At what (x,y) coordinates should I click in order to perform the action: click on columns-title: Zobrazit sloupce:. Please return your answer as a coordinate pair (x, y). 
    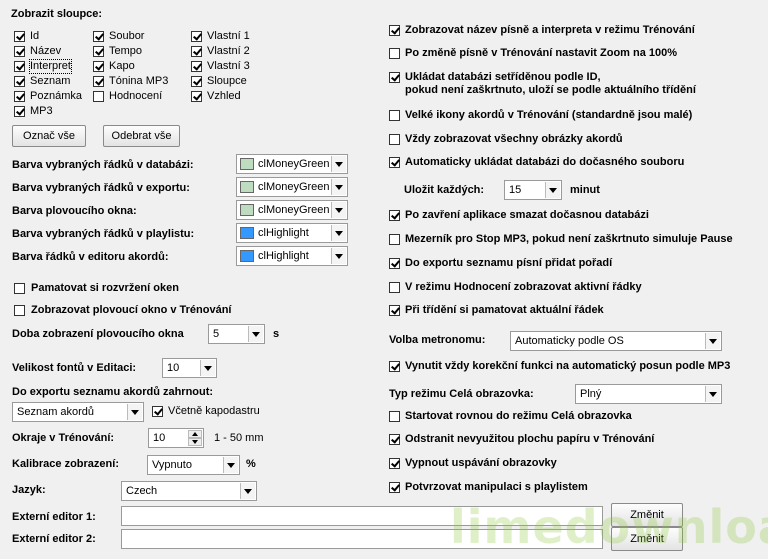
    Looking at the image, I should click on (57, 14).